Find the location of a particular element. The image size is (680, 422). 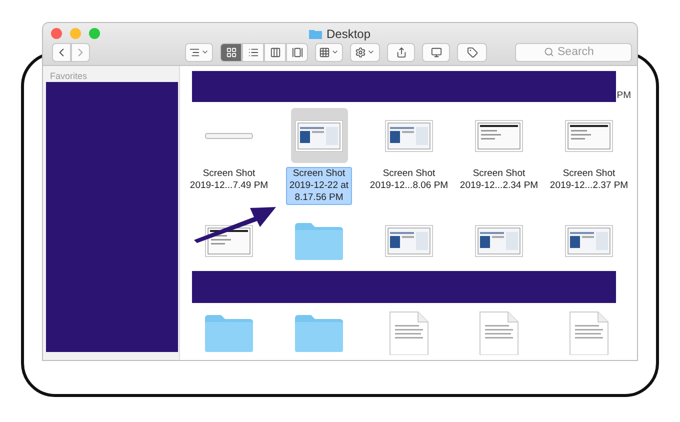

window-title: Desktop is located at coordinates (348, 33).